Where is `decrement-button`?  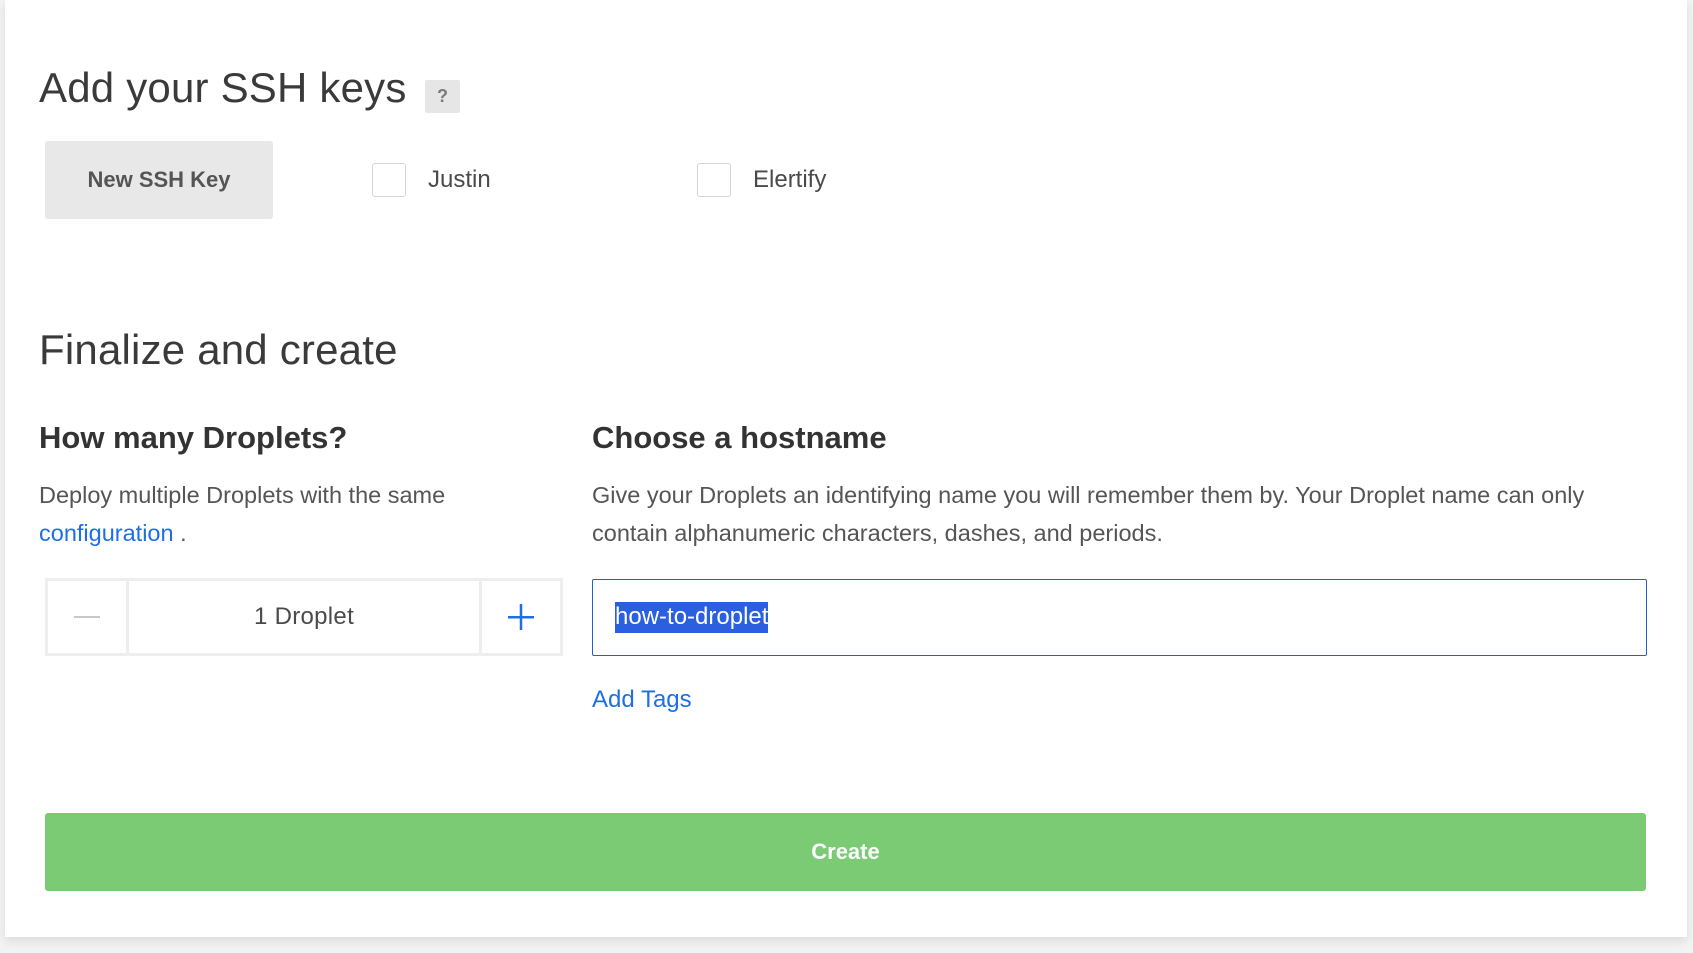
decrement-button is located at coordinates (88, 617).